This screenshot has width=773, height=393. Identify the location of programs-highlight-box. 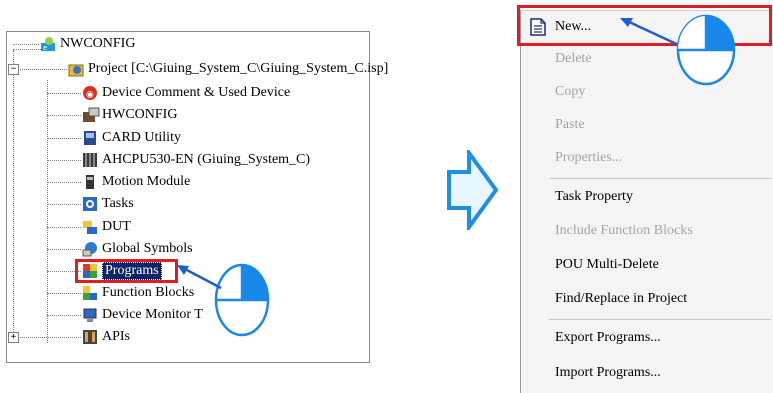
(126, 271).